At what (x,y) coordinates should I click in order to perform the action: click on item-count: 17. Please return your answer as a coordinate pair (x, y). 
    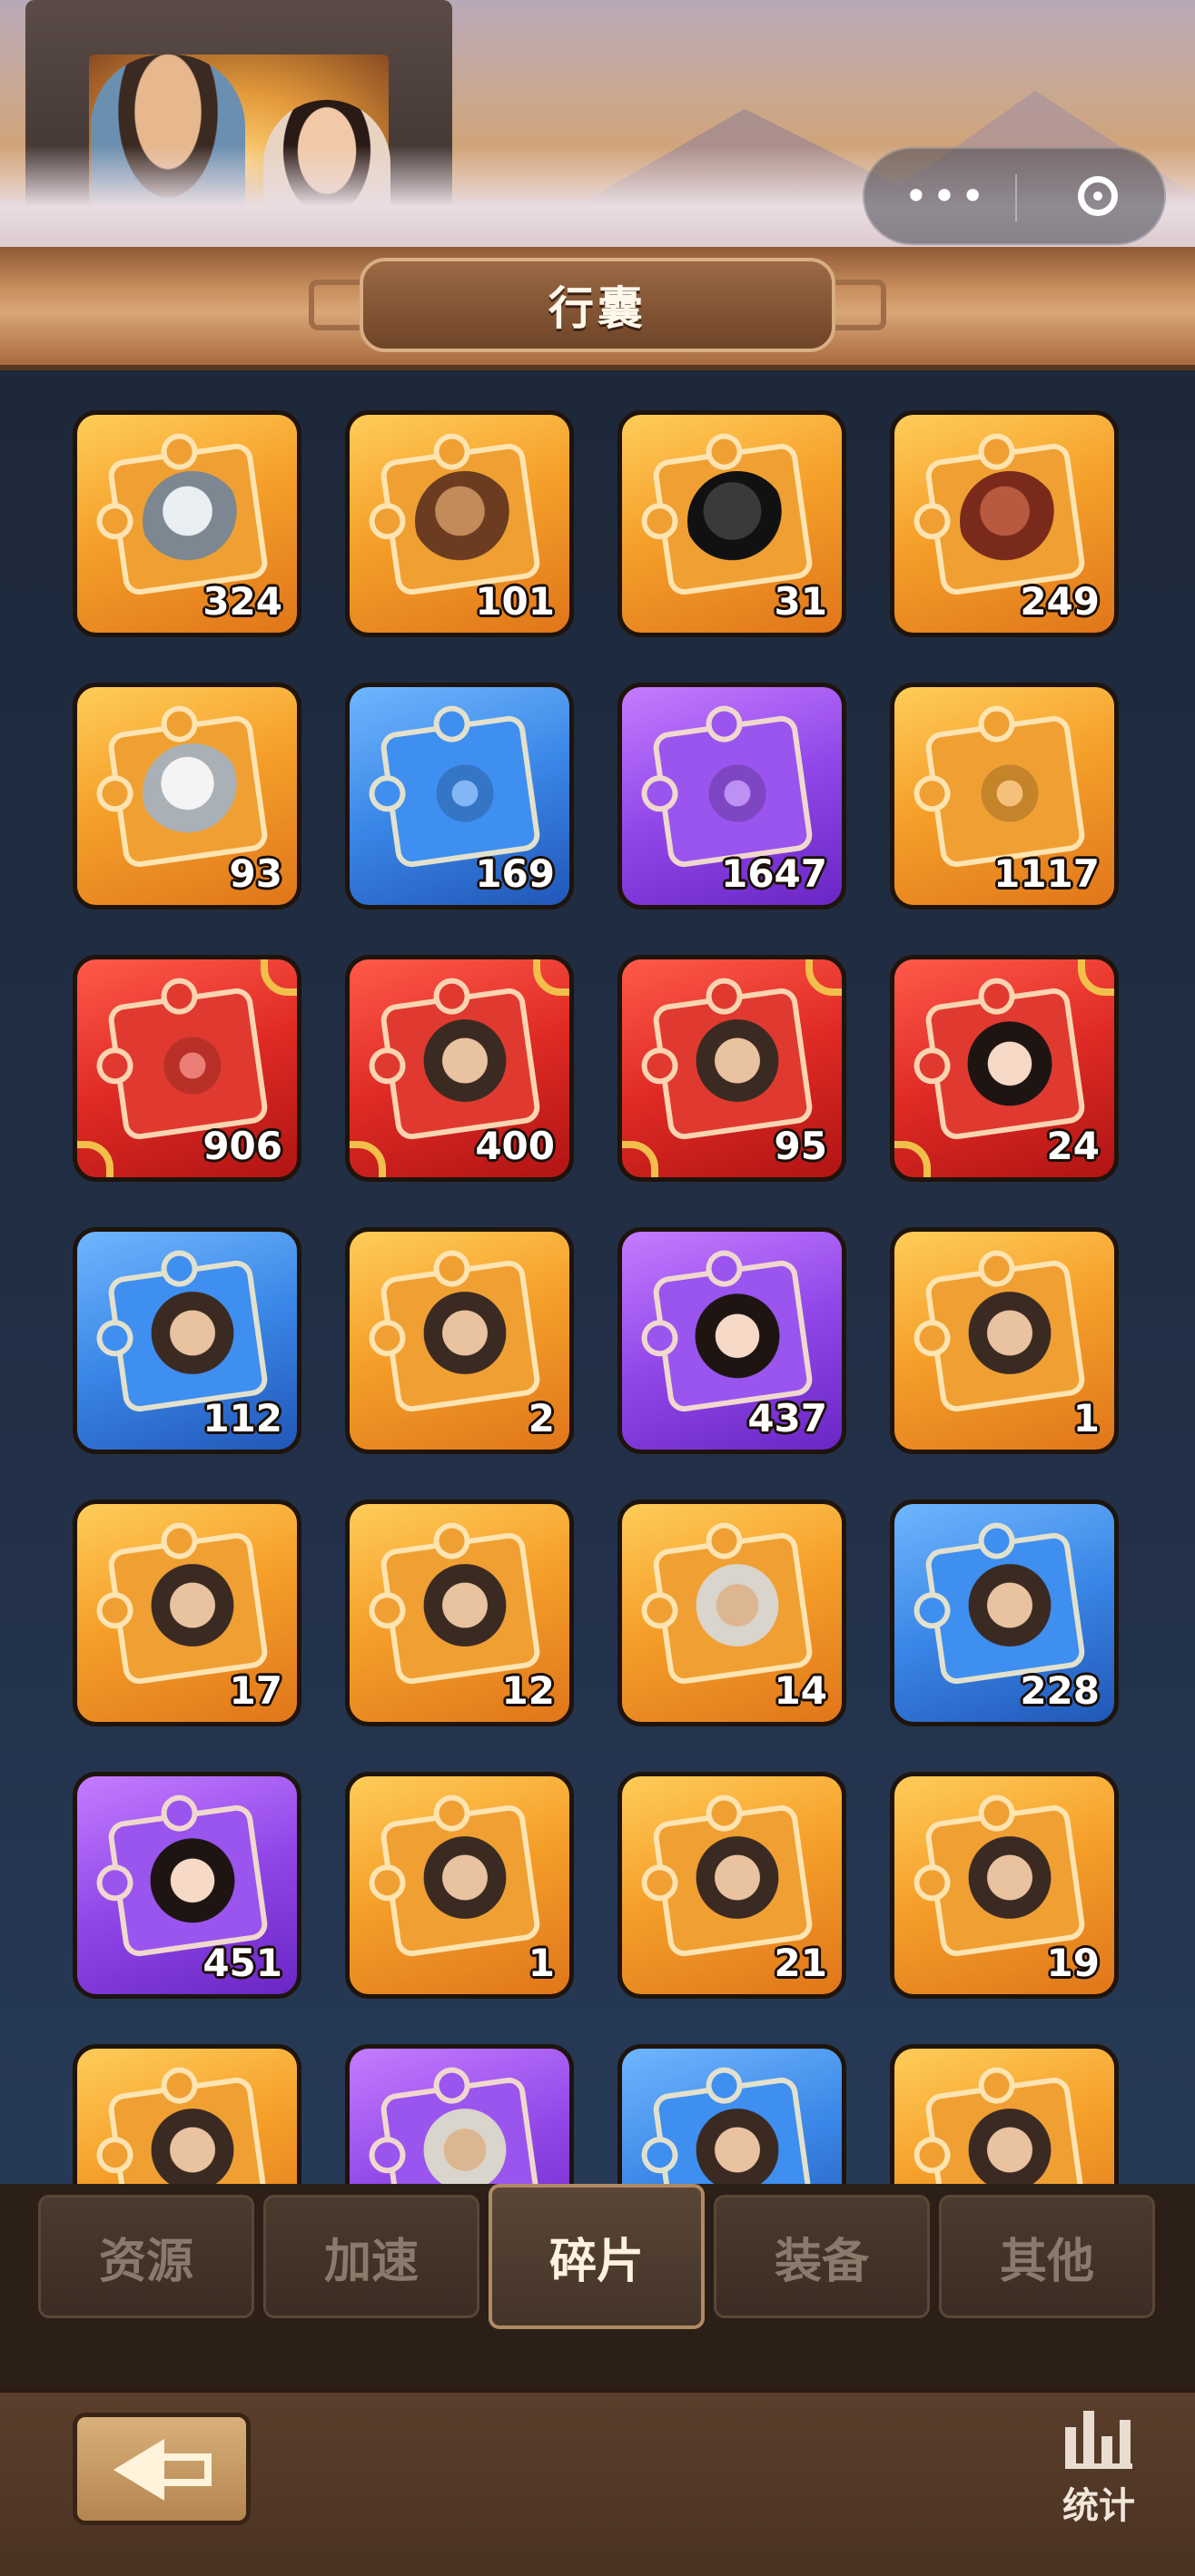
    Looking at the image, I should click on (255, 1690).